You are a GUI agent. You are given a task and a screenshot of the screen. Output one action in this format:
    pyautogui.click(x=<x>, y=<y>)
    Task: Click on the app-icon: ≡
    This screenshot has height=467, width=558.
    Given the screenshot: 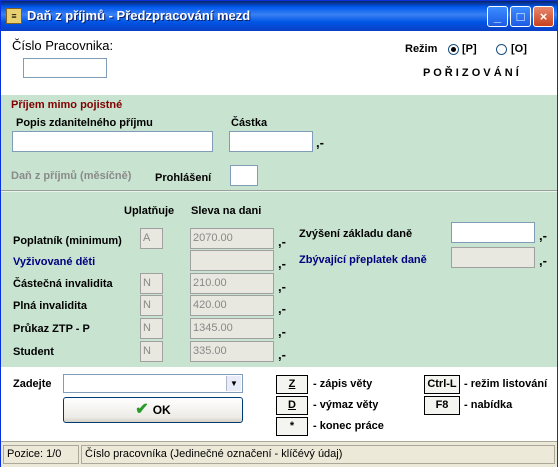 What is the action you would take?
    pyautogui.click(x=14, y=16)
    